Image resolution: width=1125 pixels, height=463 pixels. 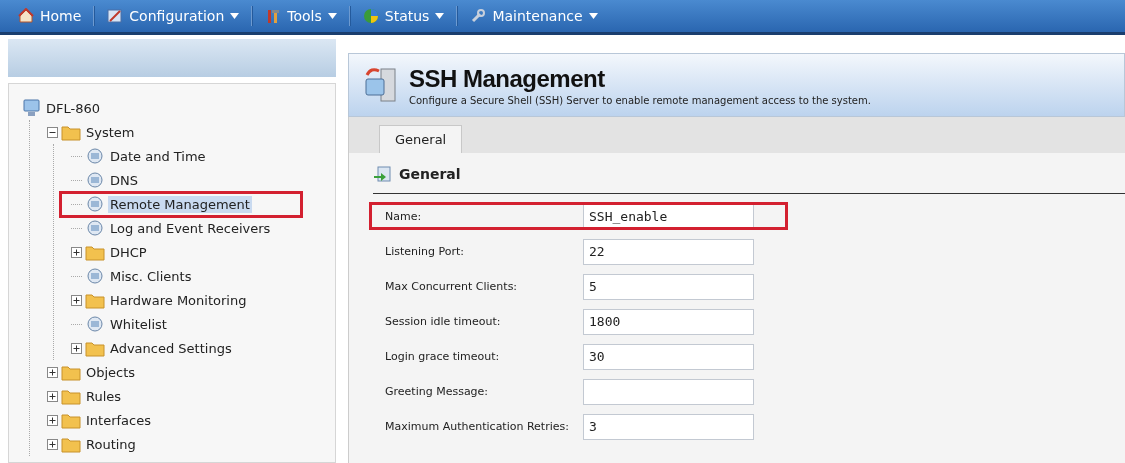 I want to click on page-title: SSH Management, so click(x=507, y=78).